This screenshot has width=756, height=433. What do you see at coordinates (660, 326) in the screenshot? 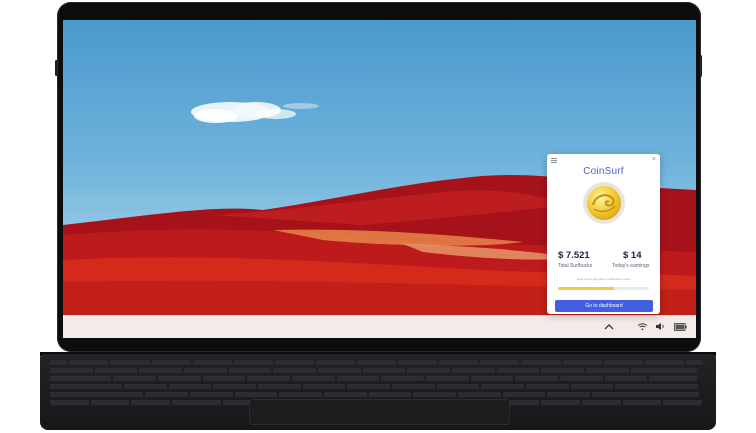
I see `volume-icon` at bounding box center [660, 326].